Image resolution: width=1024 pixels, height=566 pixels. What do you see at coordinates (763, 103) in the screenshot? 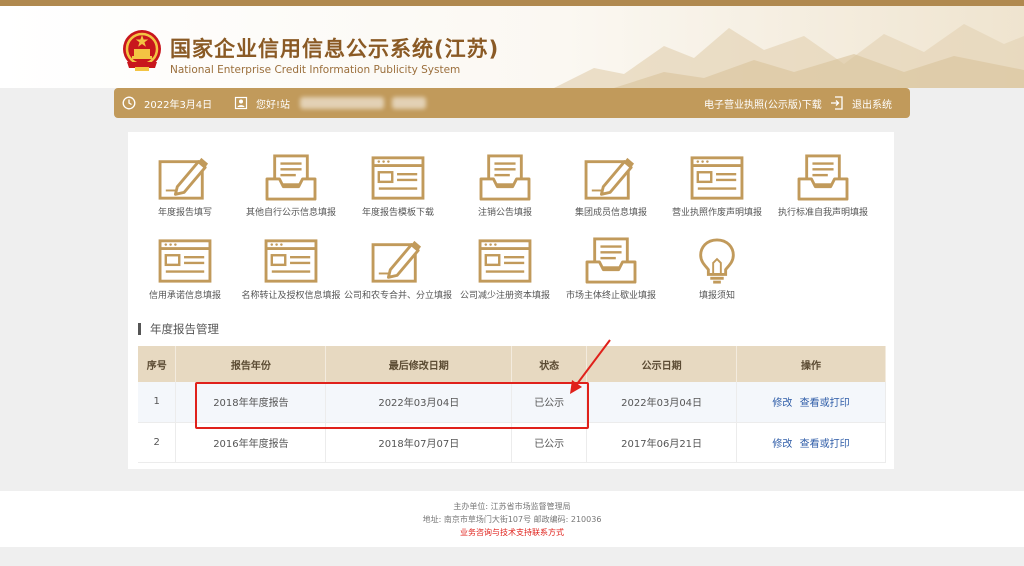
I see `license-download-link: 电子营业执照(公示版)下载` at bounding box center [763, 103].